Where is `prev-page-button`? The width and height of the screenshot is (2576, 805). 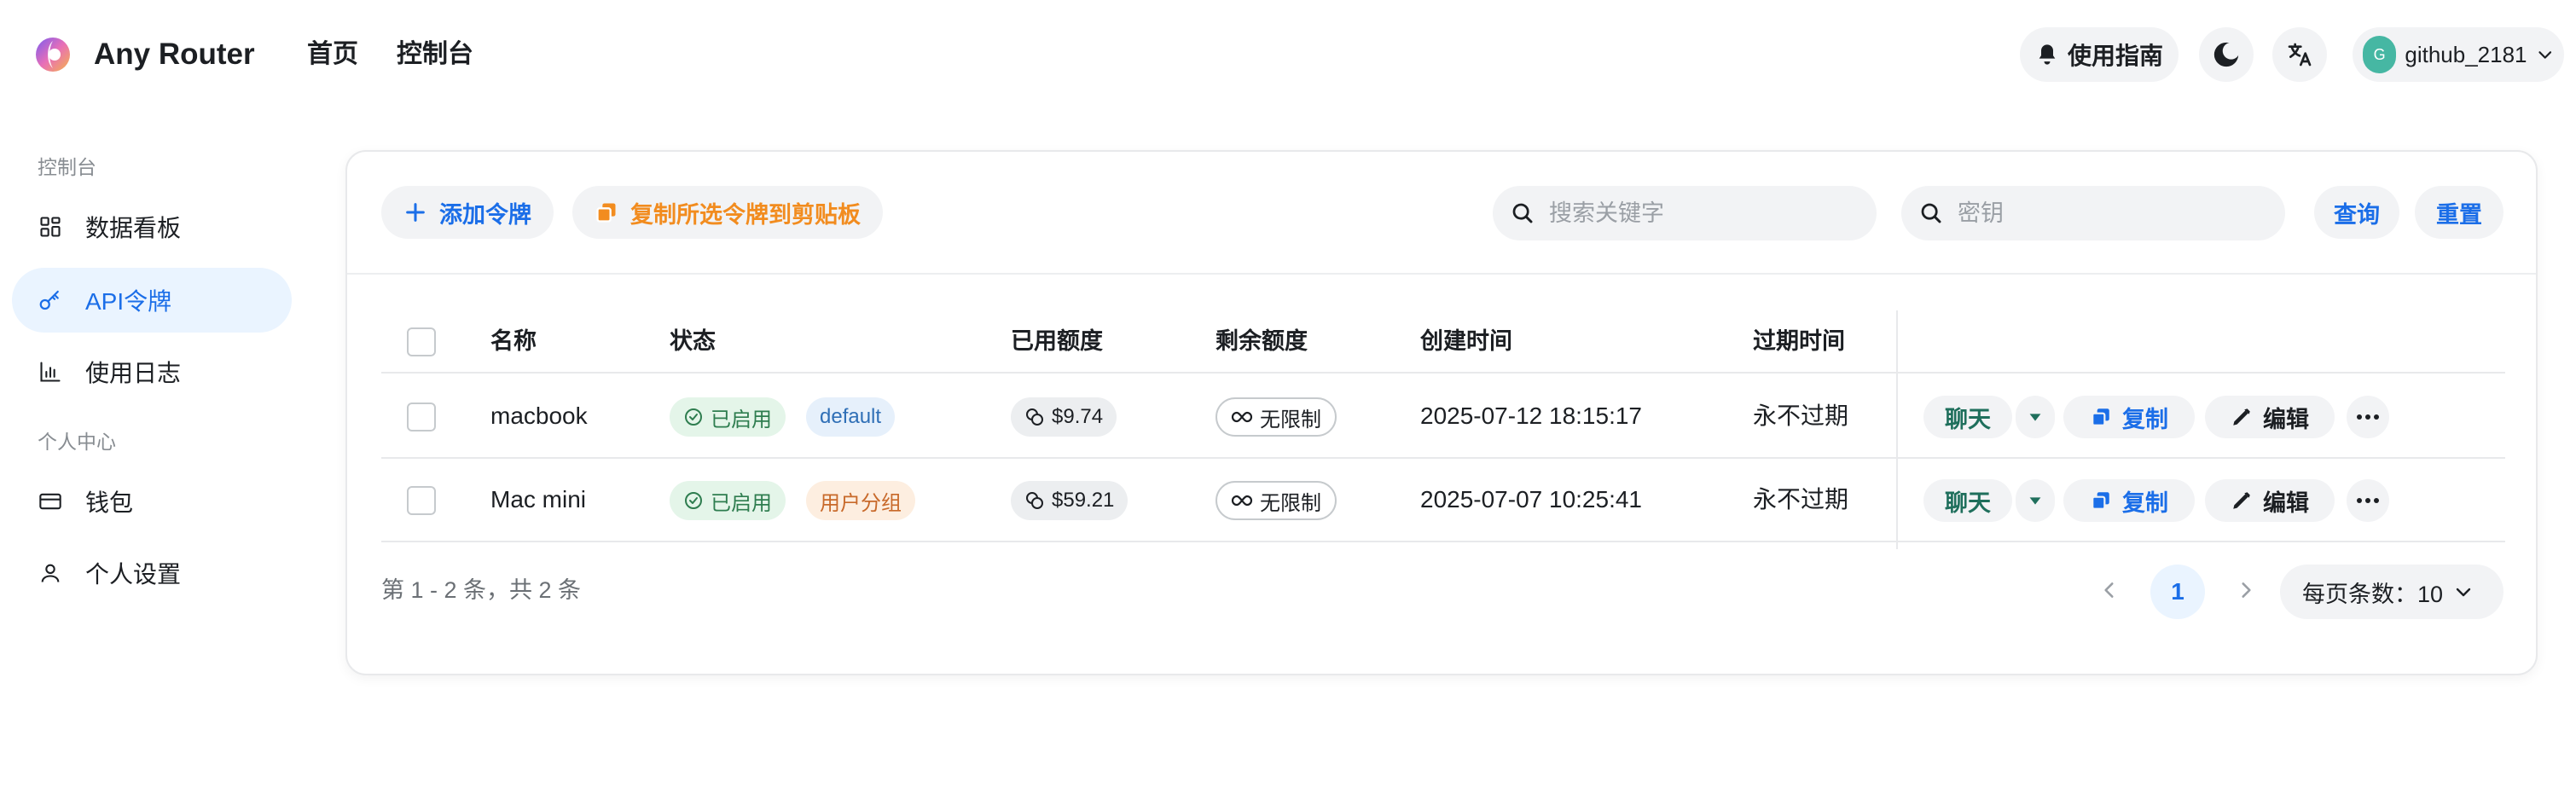
prev-page-button is located at coordinates (2109, 590).